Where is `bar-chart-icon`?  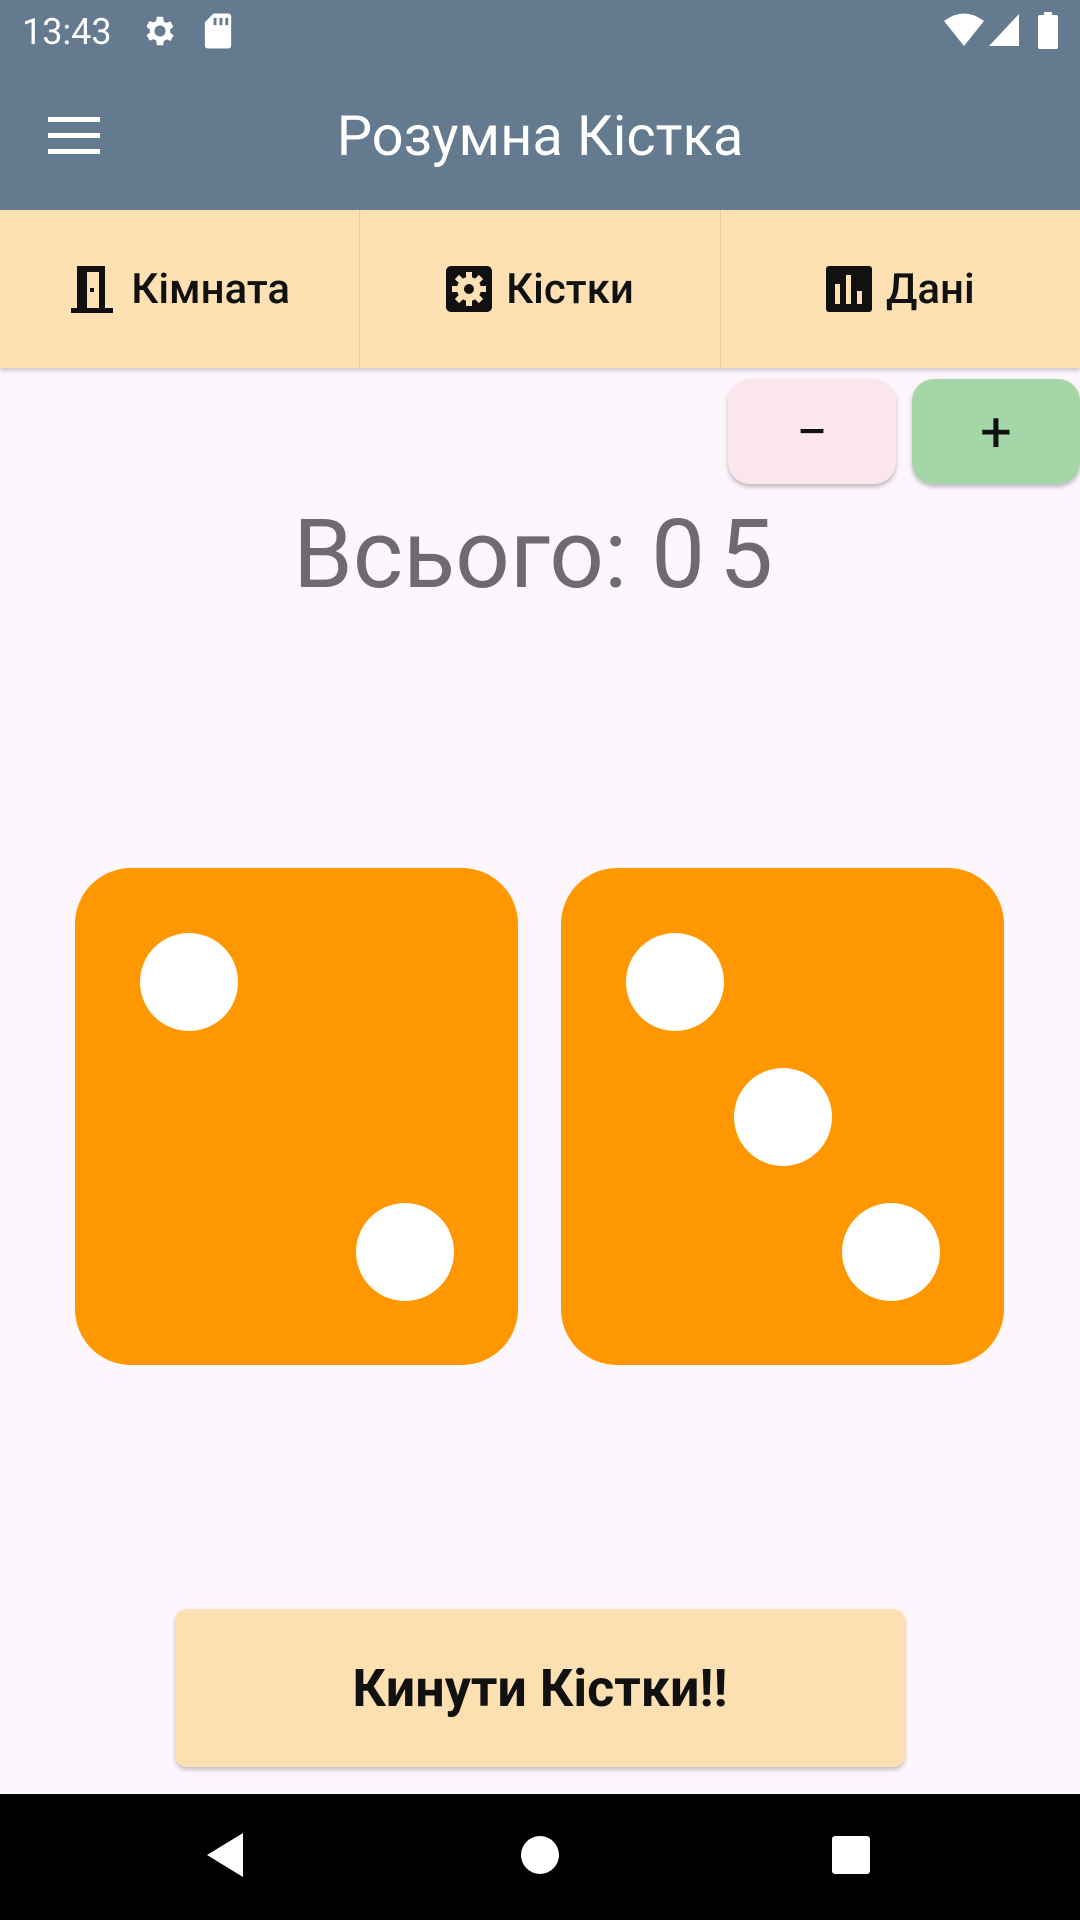 bar-chart-icon is located at coordinates (848, 289).